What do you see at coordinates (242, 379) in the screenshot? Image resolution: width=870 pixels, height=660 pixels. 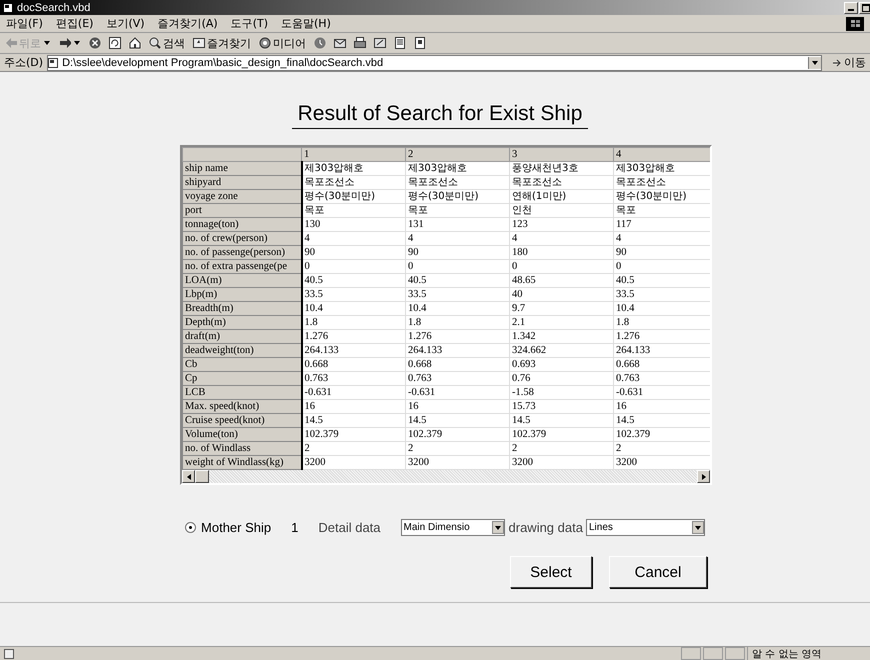 I see `row-header: Cp` at bounding box center [242, 379].